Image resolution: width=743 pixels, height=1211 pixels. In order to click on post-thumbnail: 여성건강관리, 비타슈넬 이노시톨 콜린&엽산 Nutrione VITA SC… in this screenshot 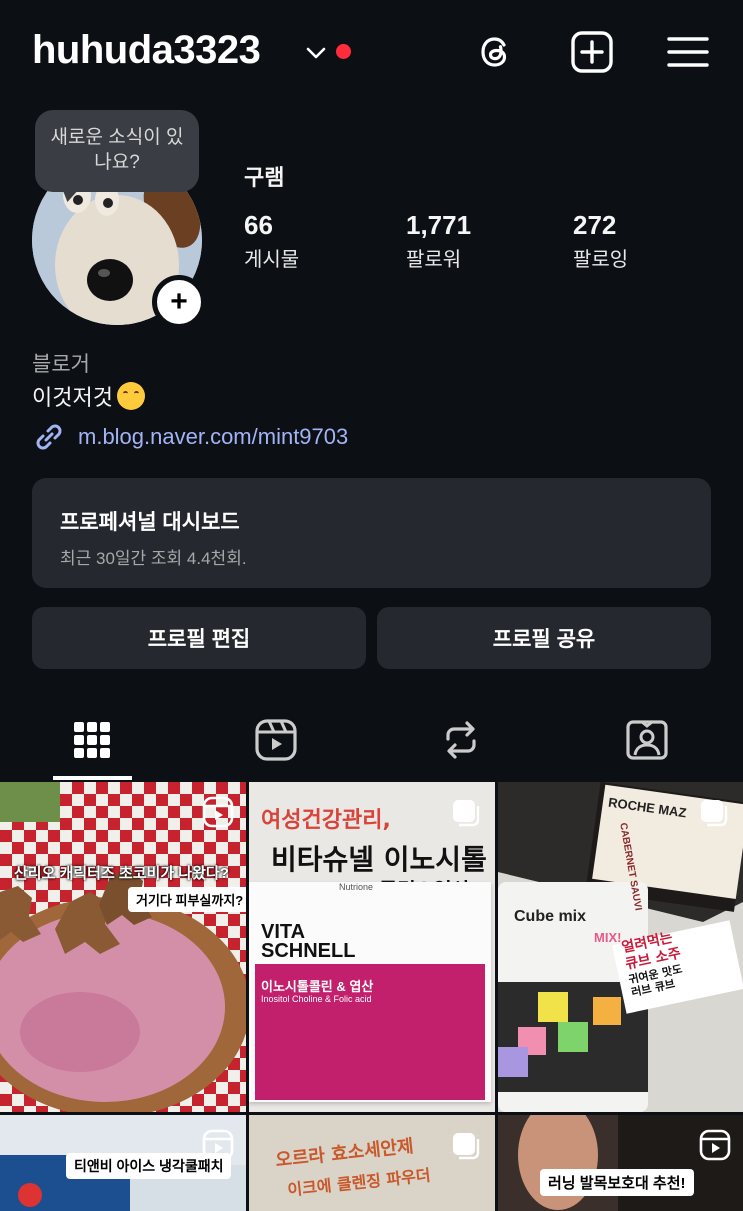, I will do `click(372, 947)`.